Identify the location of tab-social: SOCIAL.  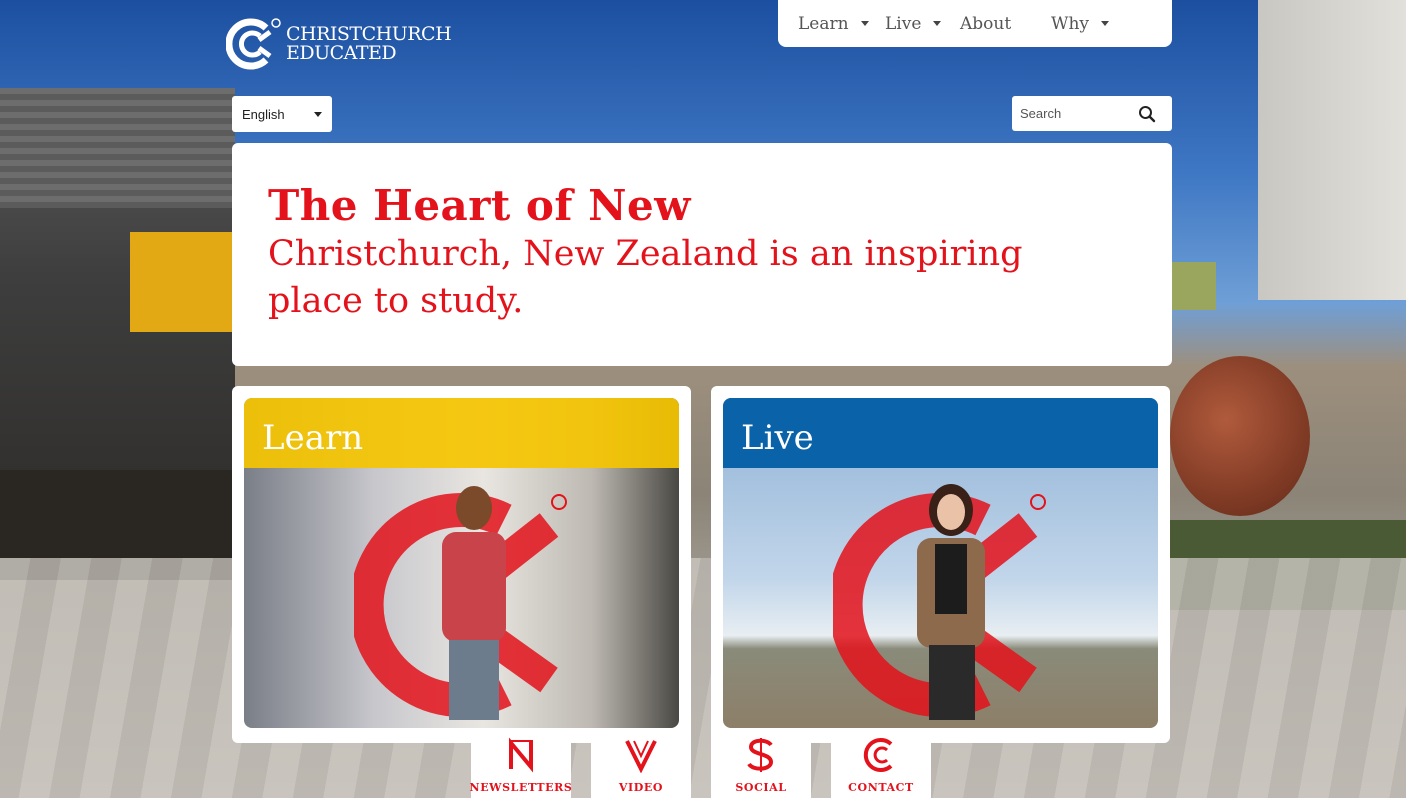
(761, 764).